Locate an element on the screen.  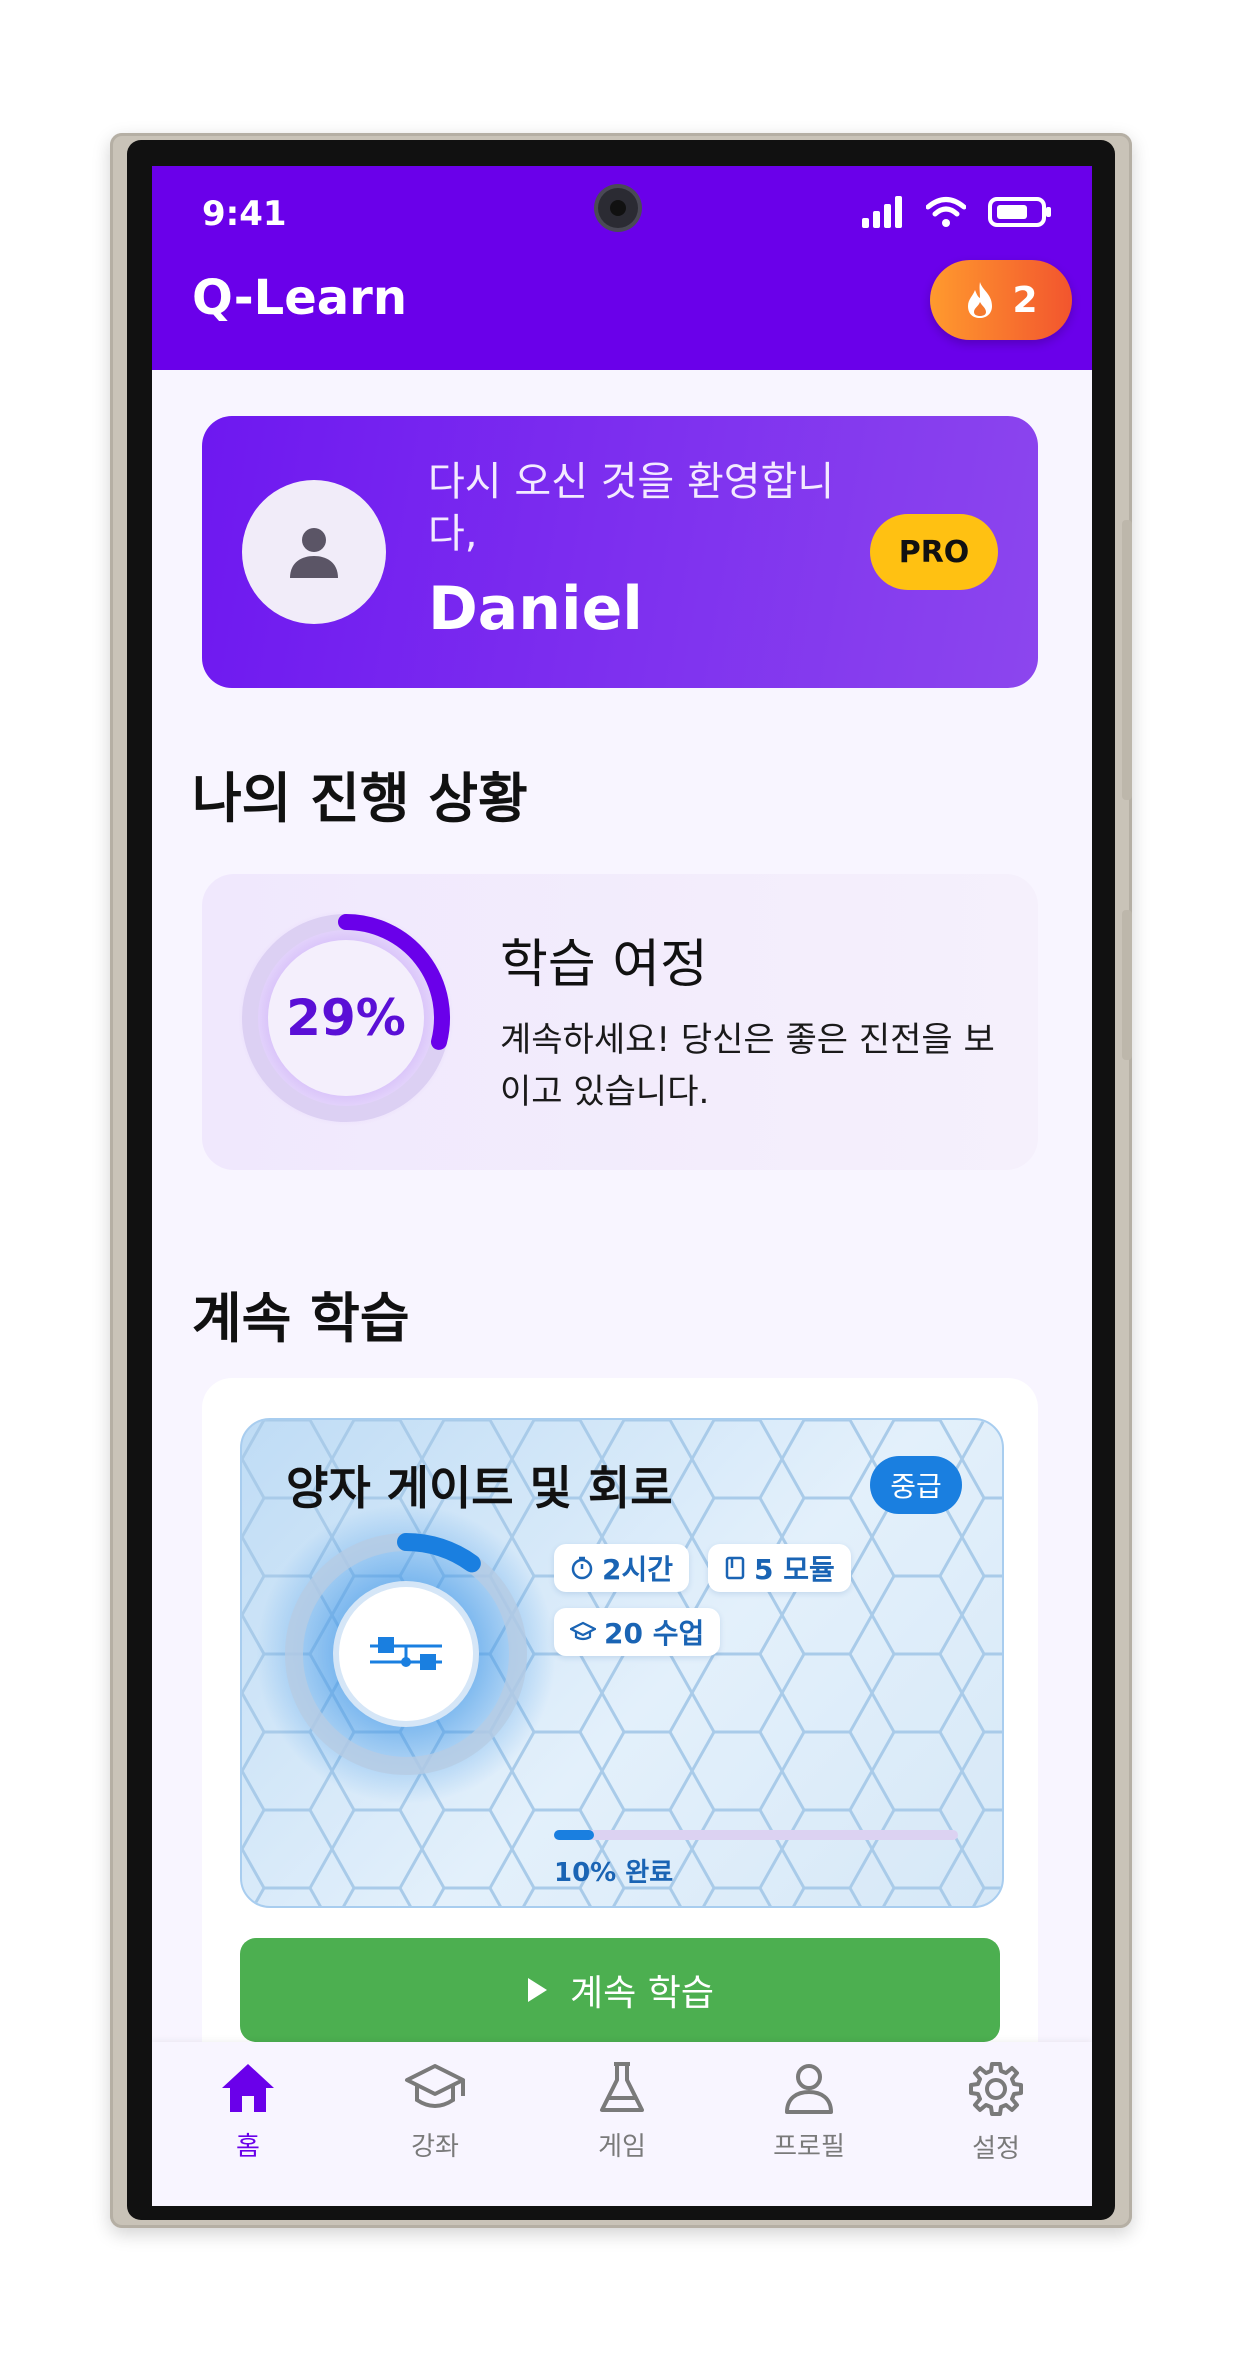
duration-chip: 2시간 is located at coordinates (622, 1568).